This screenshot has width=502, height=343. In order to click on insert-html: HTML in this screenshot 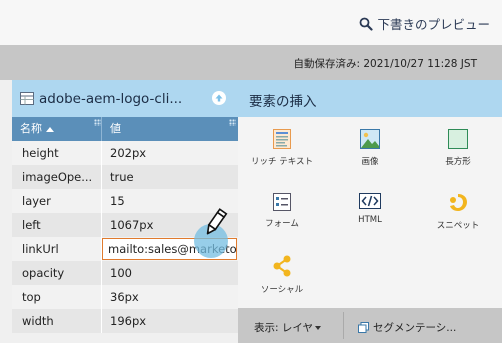, I will do `click(370, 209)`.